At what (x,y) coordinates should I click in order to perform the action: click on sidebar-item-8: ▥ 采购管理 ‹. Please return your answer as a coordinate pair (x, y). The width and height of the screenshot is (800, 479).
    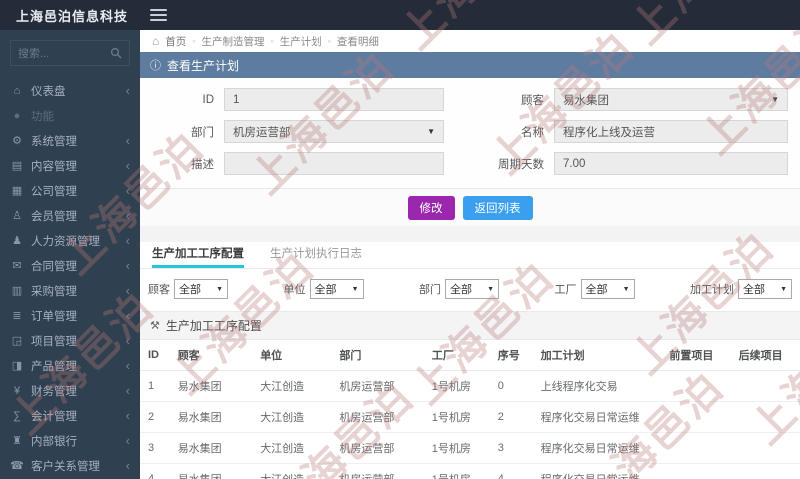
    Looking at the image, I should click on (70, 290).